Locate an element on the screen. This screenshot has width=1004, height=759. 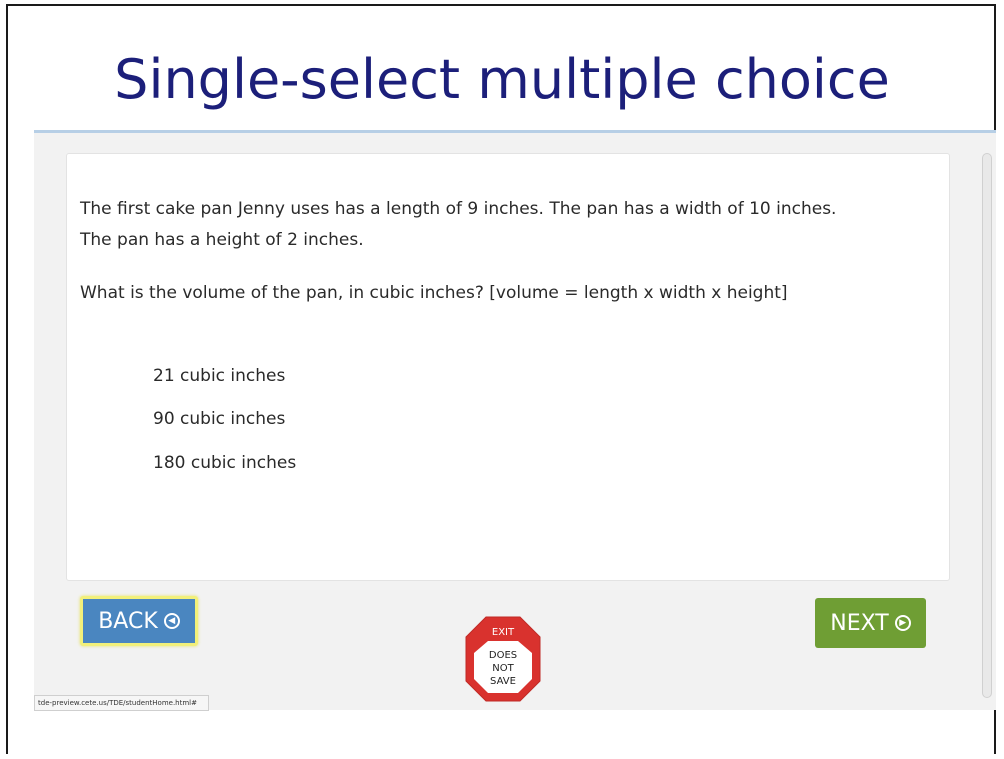
answer-choice-a: 21 cubic inches is located at coordinates (219, 376).